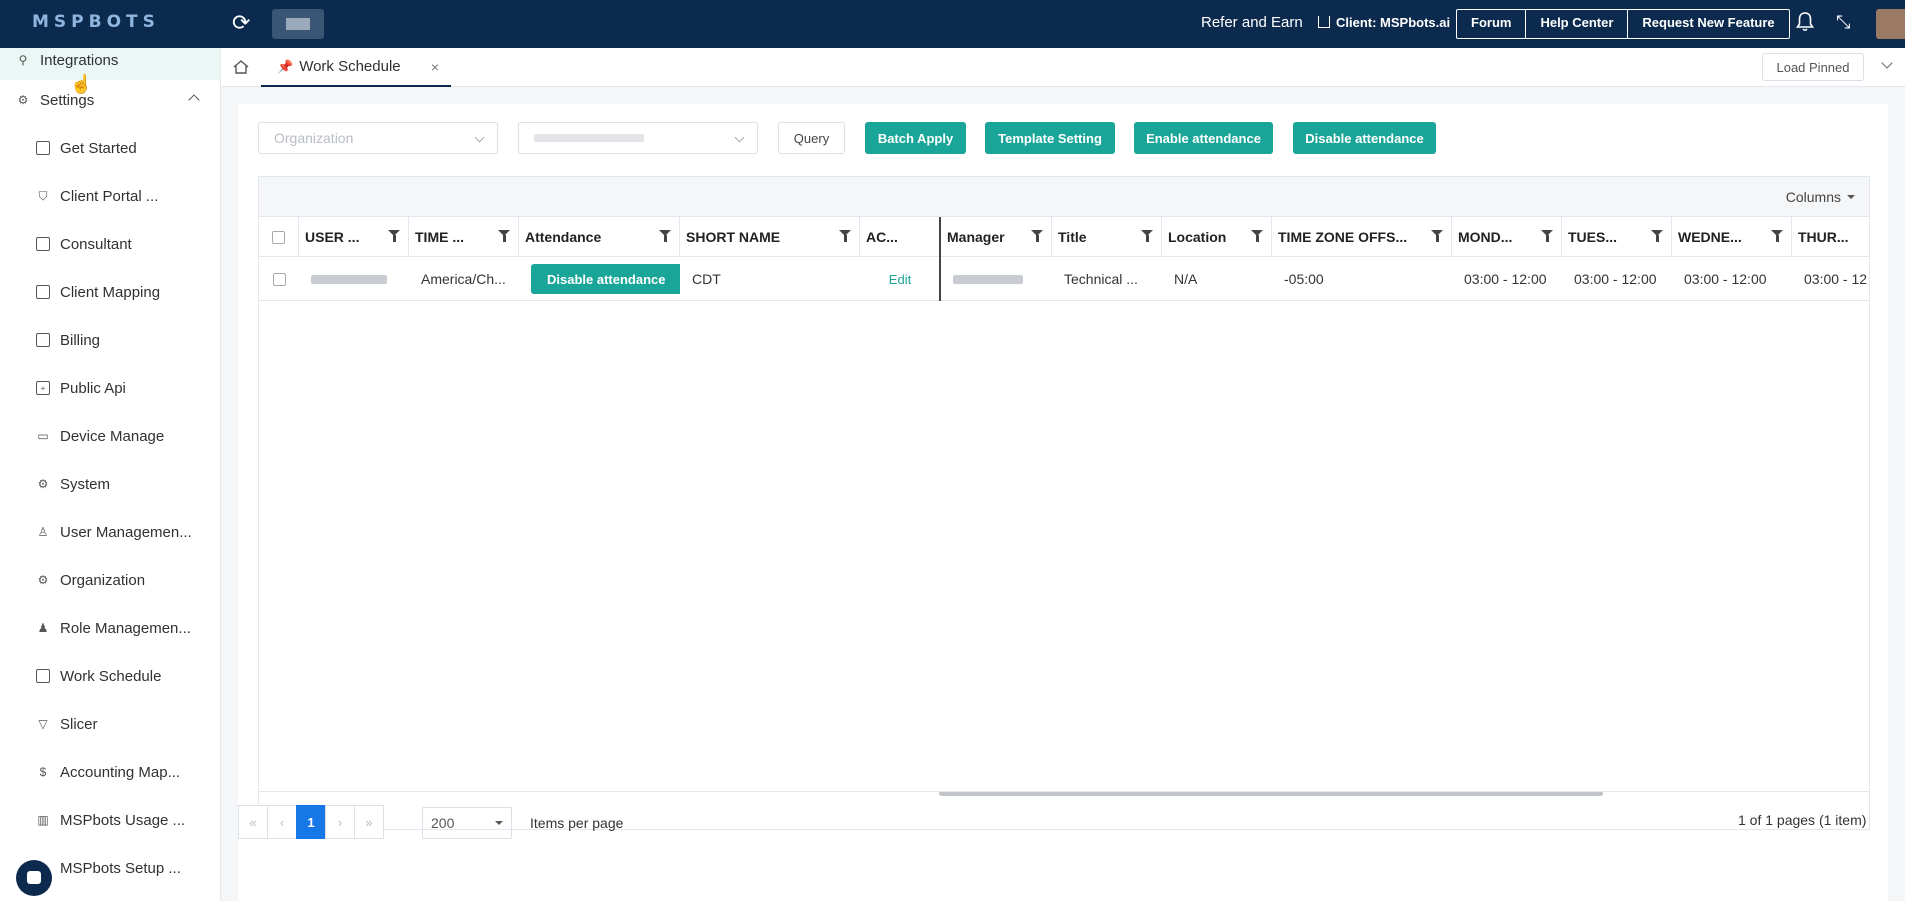 This screenshot has width=1905, height=901. Describe the element at coordinates (110, 388) in the screenshot. I see `sidebar-item-public-api: + Public Api` at that location.